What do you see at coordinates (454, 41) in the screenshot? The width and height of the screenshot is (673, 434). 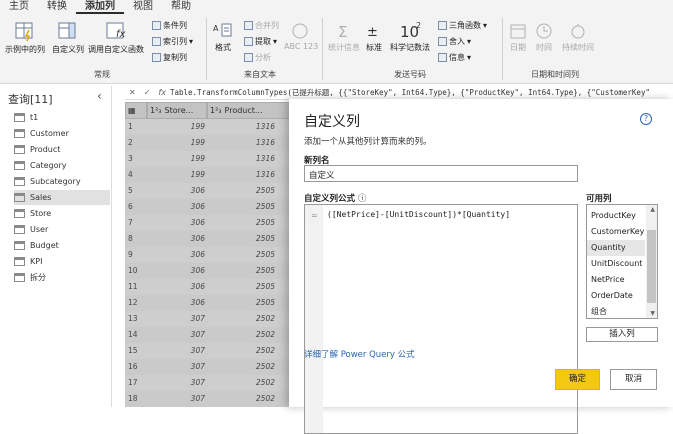 I see `rounding-button: 舍入 ▾` at bounding box center [454, 41].